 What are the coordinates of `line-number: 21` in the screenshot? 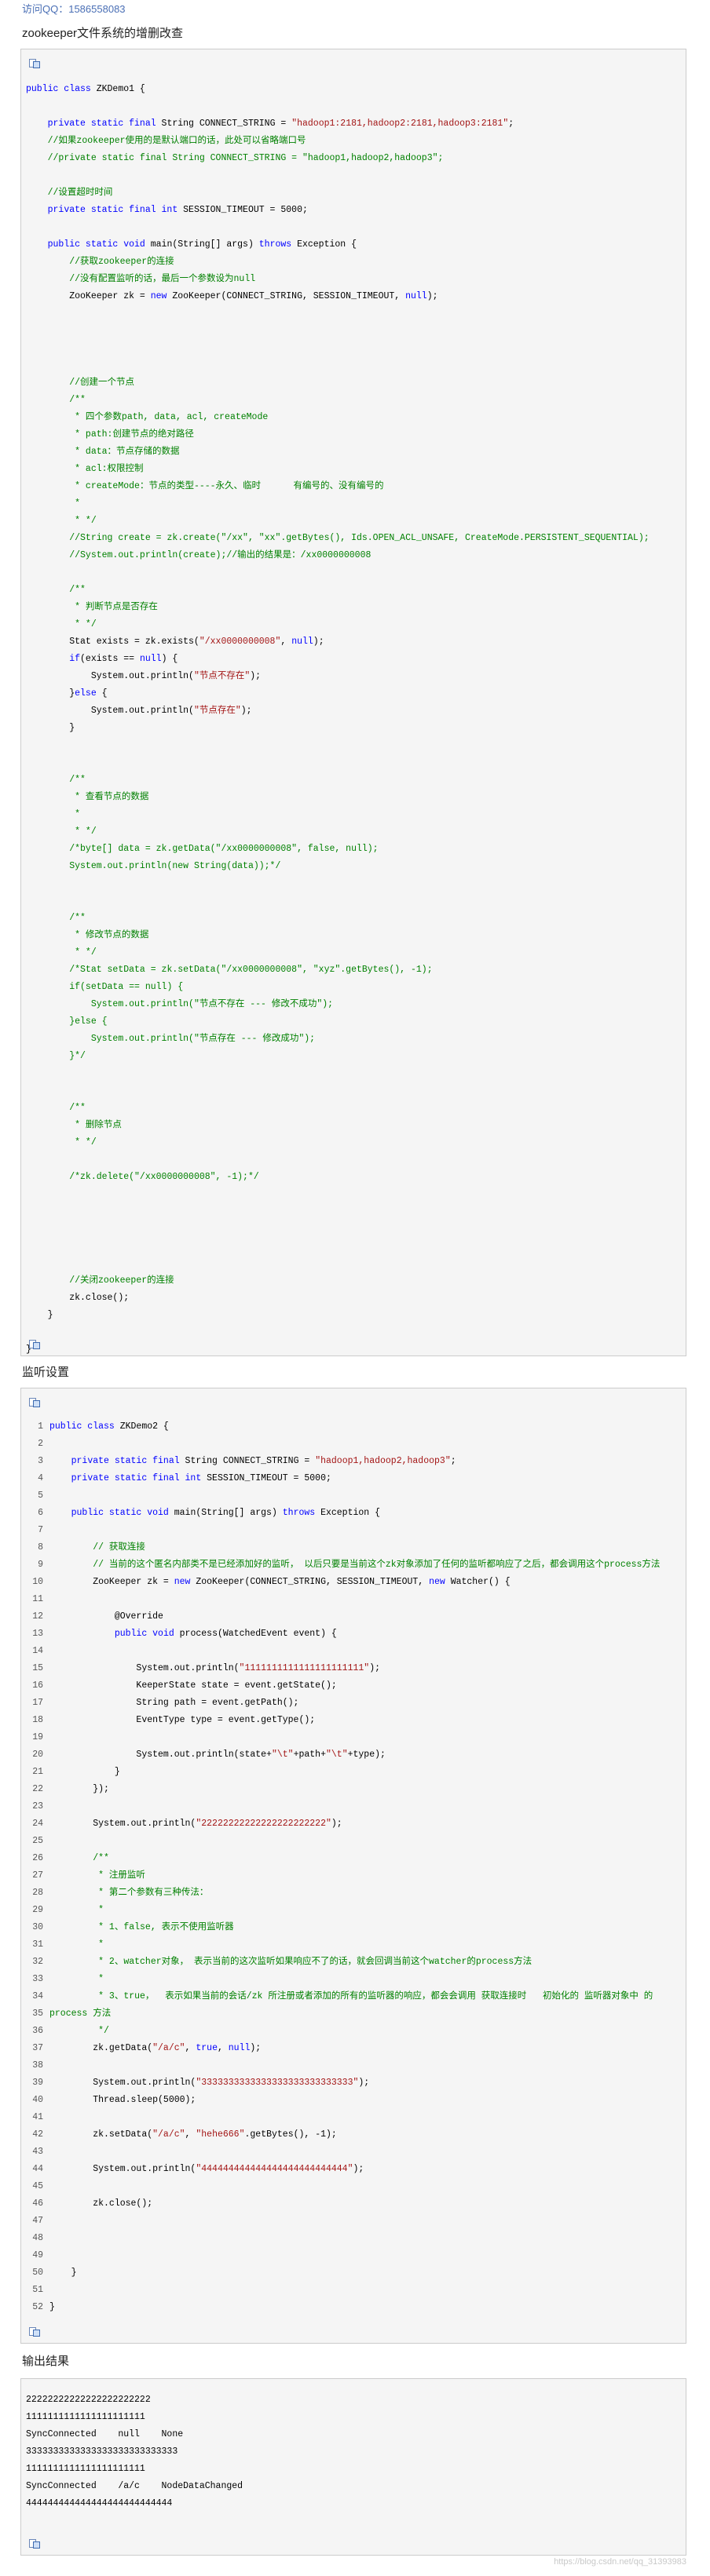 It's located at (38, 1772).